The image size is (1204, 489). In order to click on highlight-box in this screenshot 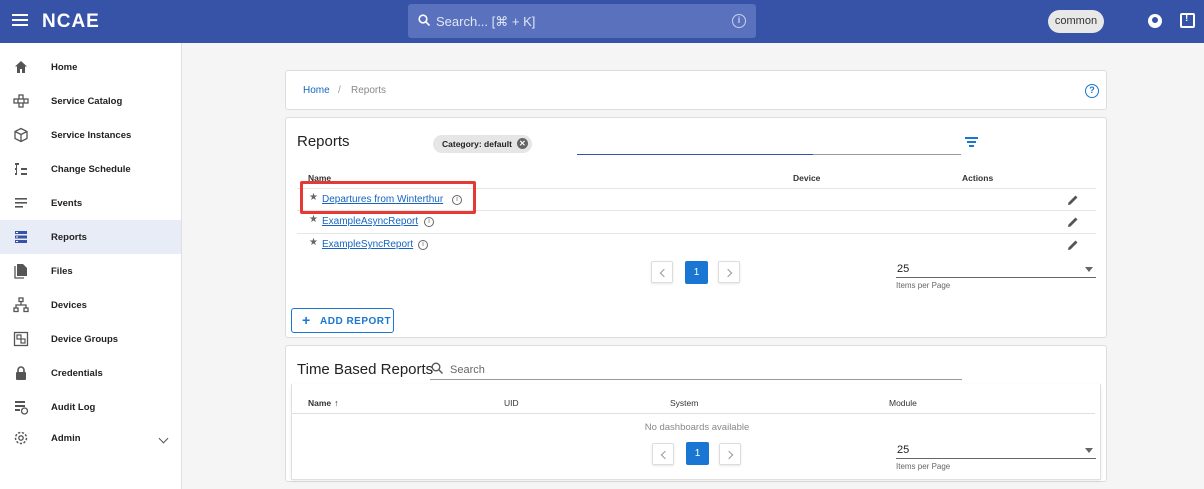, I will do `click(388, 197)`.